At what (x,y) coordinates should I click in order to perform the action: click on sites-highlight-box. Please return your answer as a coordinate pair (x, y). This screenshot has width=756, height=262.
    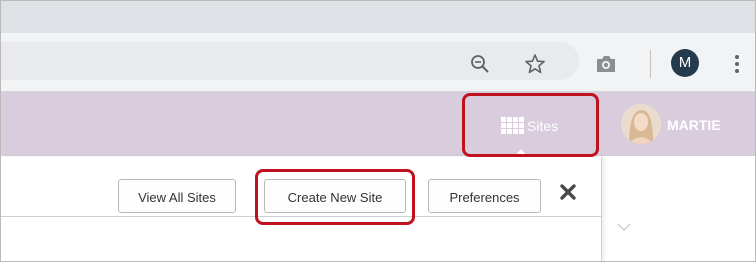
    Looking at the image, I should click on (530, 125).